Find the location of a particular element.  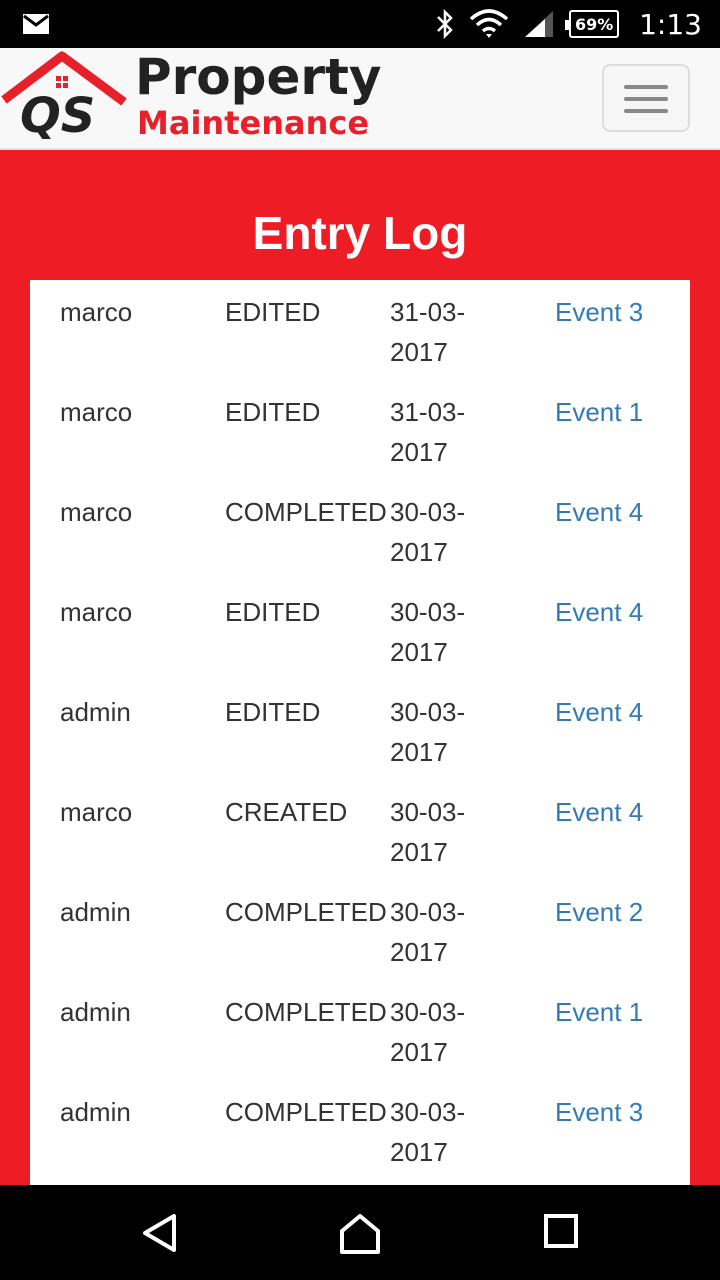

clock: 1:13 is located at coordinates (670, 24).